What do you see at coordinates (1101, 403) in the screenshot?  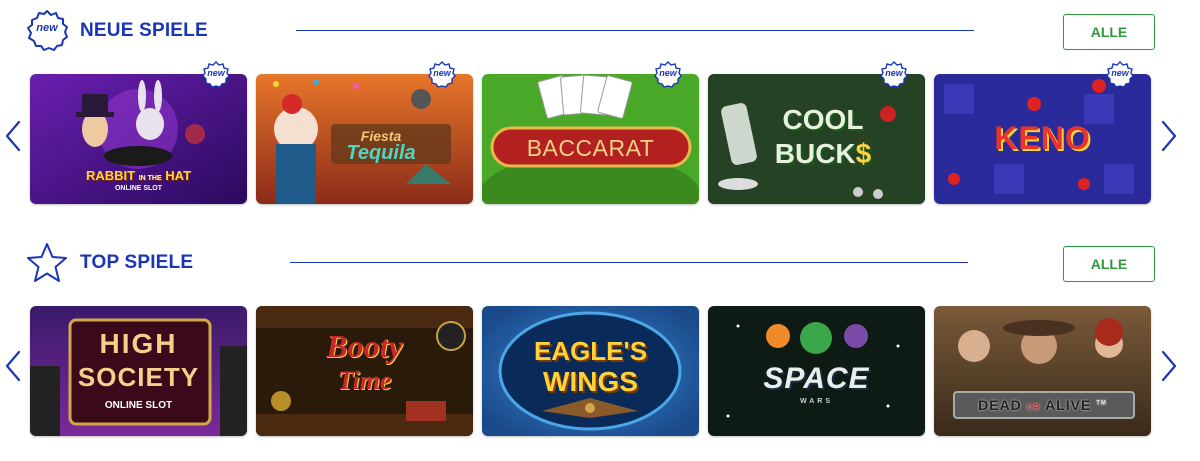 I see `trademark-symbol: TM` at bounding box center [1101, 403].